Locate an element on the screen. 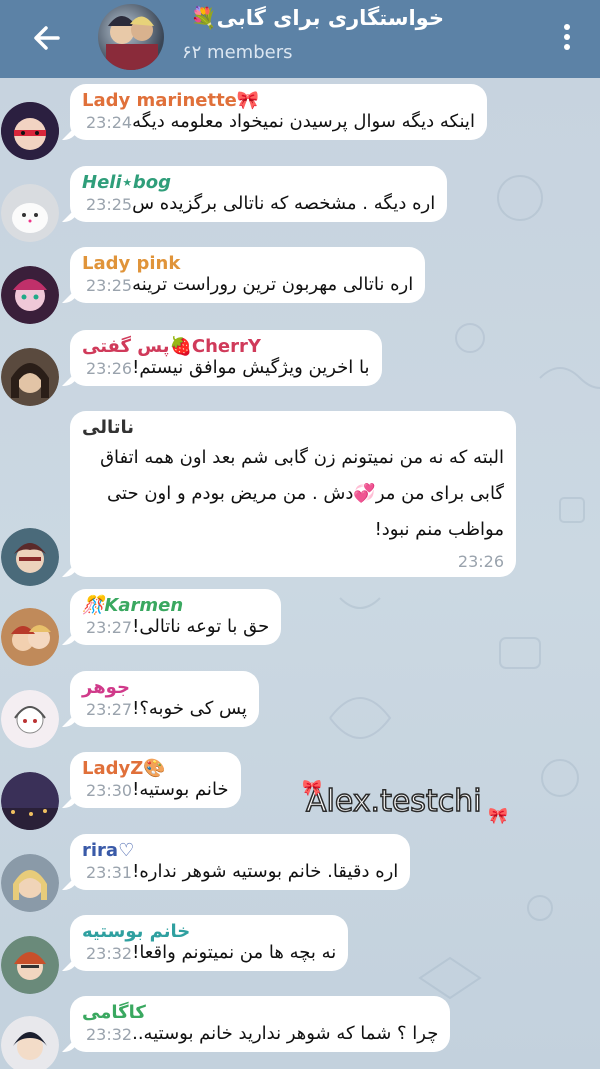 The width and height of the screenshot is (600, 1069). city-night-avatar is located at coordinates (30, 801).